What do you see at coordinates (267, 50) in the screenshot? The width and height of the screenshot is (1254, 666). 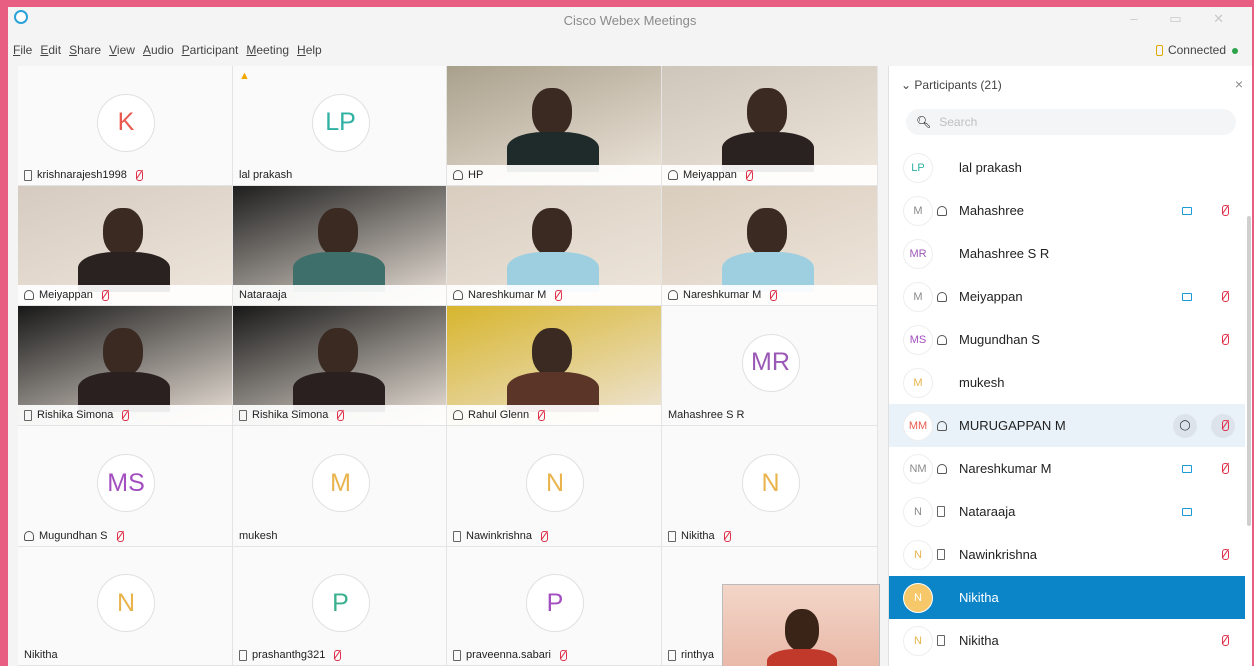 I see `menu-meeting: Meeting` at bounding box center [267, 50].